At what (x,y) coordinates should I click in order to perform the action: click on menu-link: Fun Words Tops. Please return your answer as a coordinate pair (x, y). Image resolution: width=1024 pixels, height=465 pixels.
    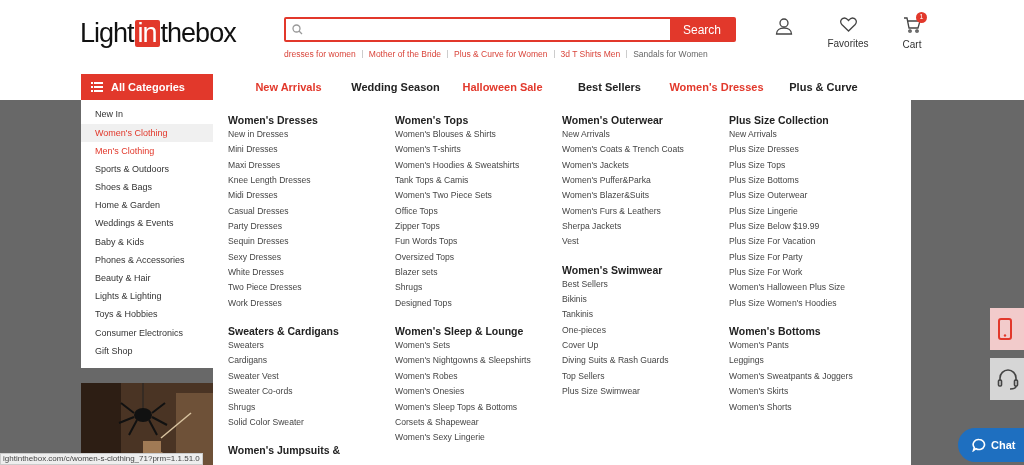
    Looking at the image, I should click on (478, 242).